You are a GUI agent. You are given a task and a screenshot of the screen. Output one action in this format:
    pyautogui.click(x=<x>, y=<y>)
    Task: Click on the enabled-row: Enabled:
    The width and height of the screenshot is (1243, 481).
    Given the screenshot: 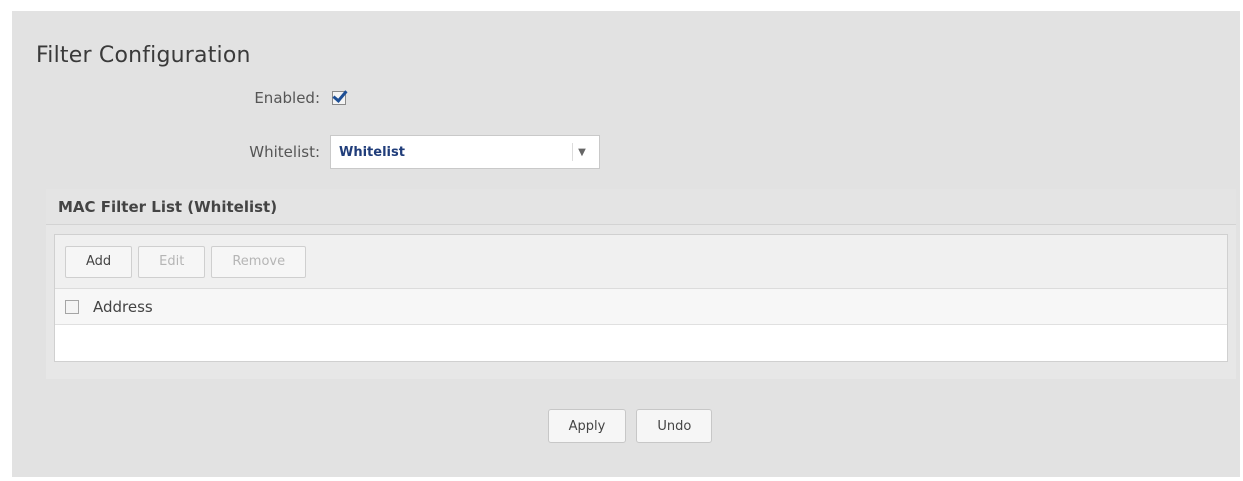 What is the action you would take?
    pyautogui.click(x=179, y=98)
    